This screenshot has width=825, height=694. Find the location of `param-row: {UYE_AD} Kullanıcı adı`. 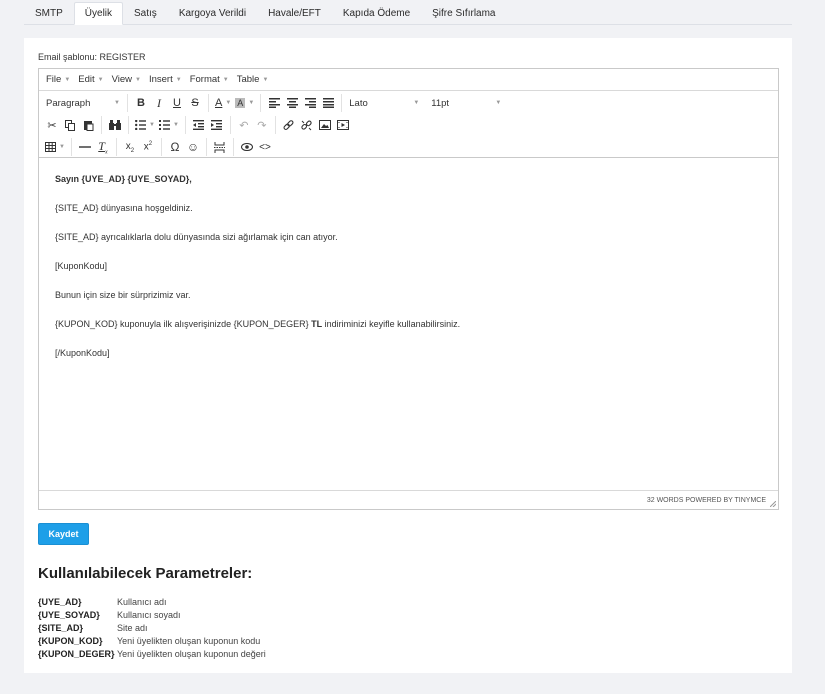

param-row: {UYE_AD} Kullanıcı adı is located at coordinates (152, 602).